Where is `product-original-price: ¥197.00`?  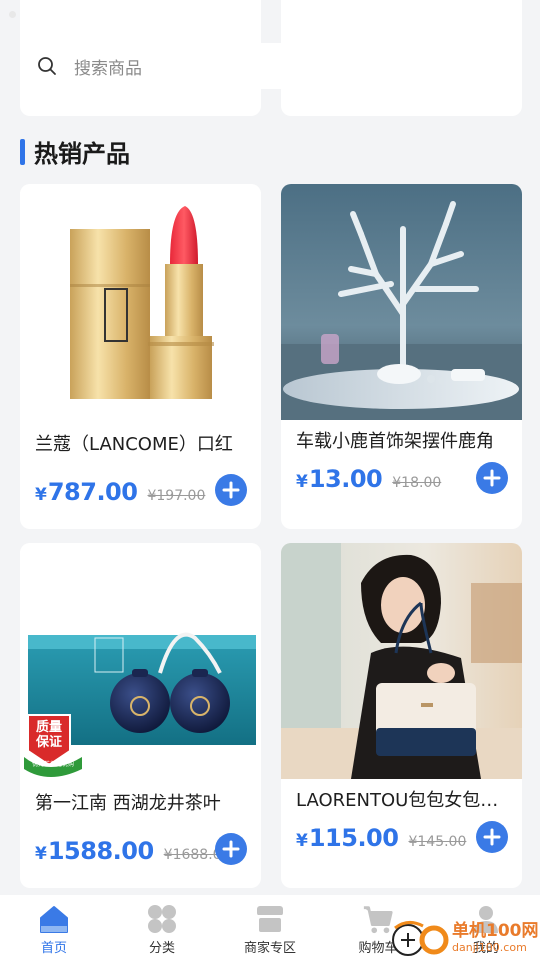 product-original-price: ¥197.00 is located at coordinates (176, 496).